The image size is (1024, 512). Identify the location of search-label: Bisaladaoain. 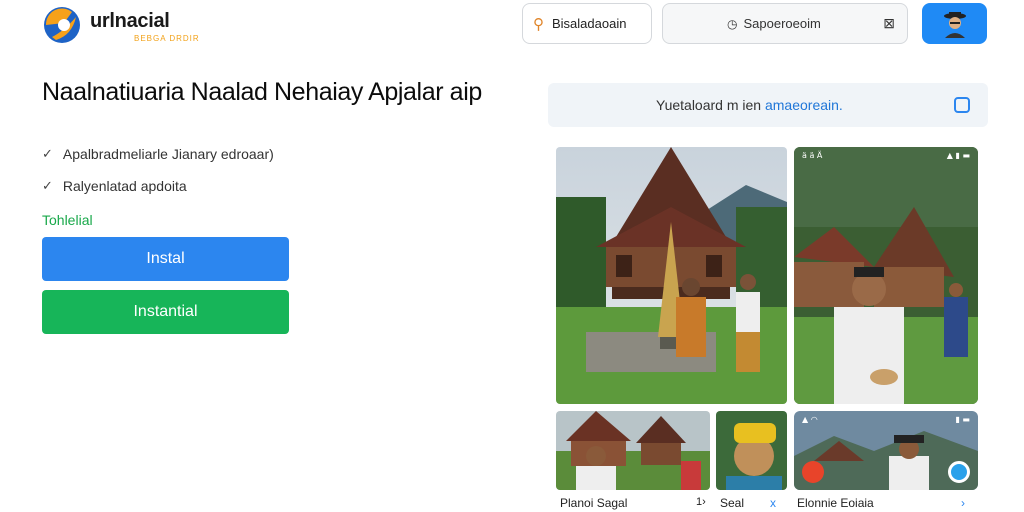
(589, 23).